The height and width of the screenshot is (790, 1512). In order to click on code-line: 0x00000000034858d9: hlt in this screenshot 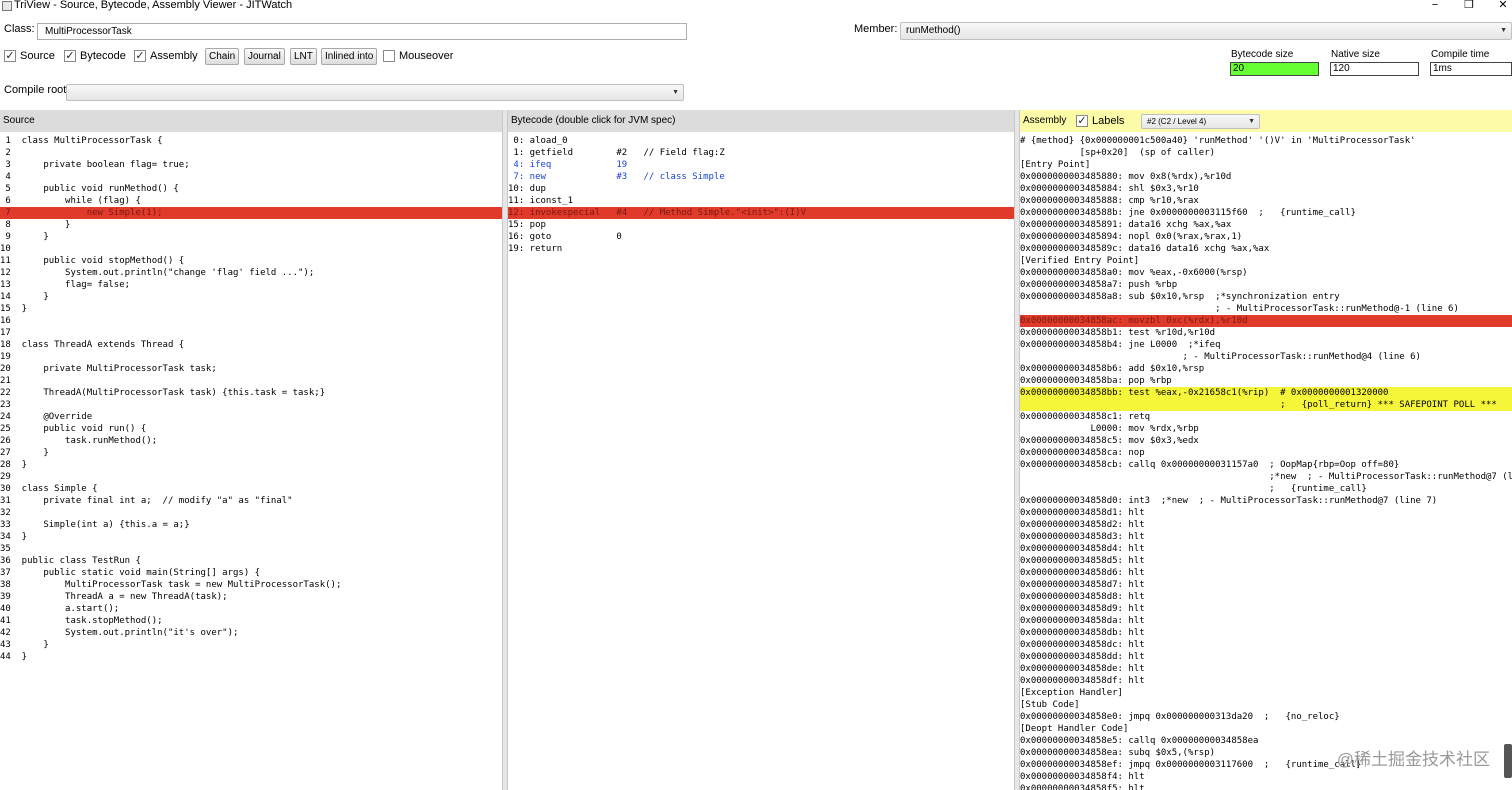, I will do `click(1266, 609)`.